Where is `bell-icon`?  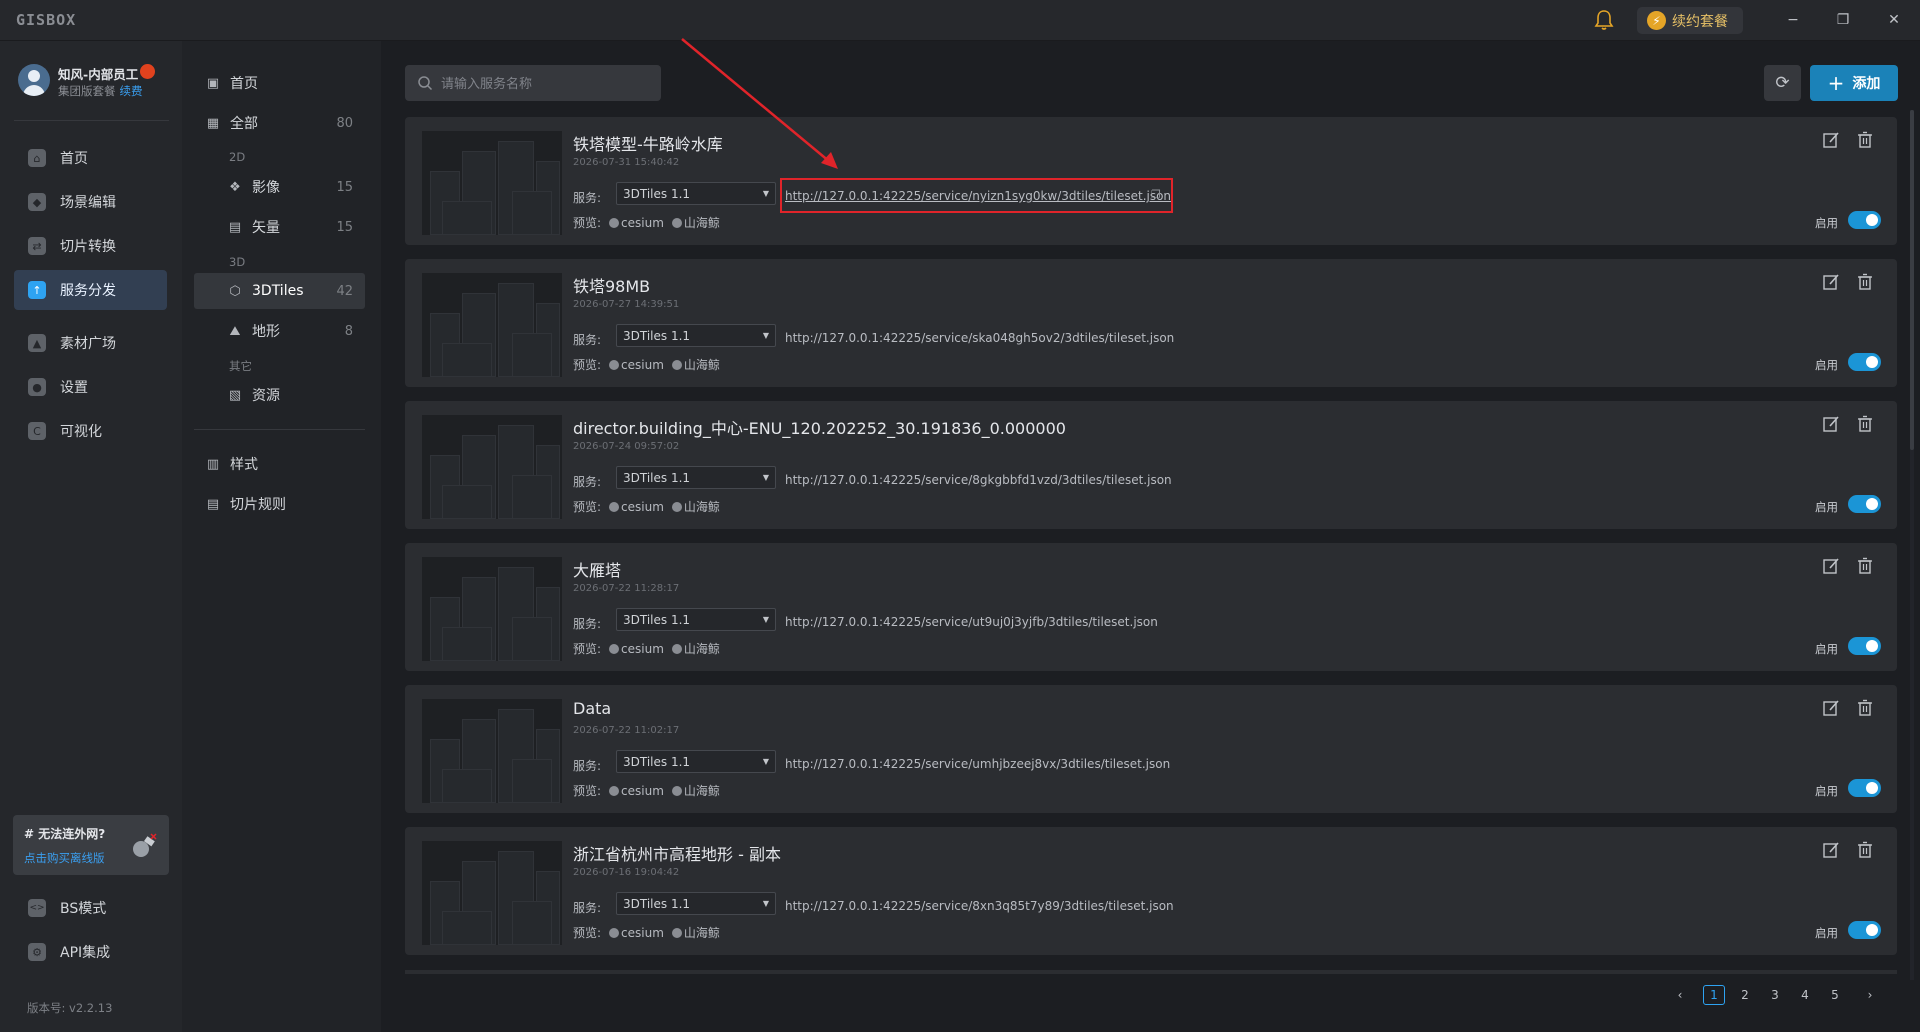
bell-icon is located at coordinates (1604, 20).